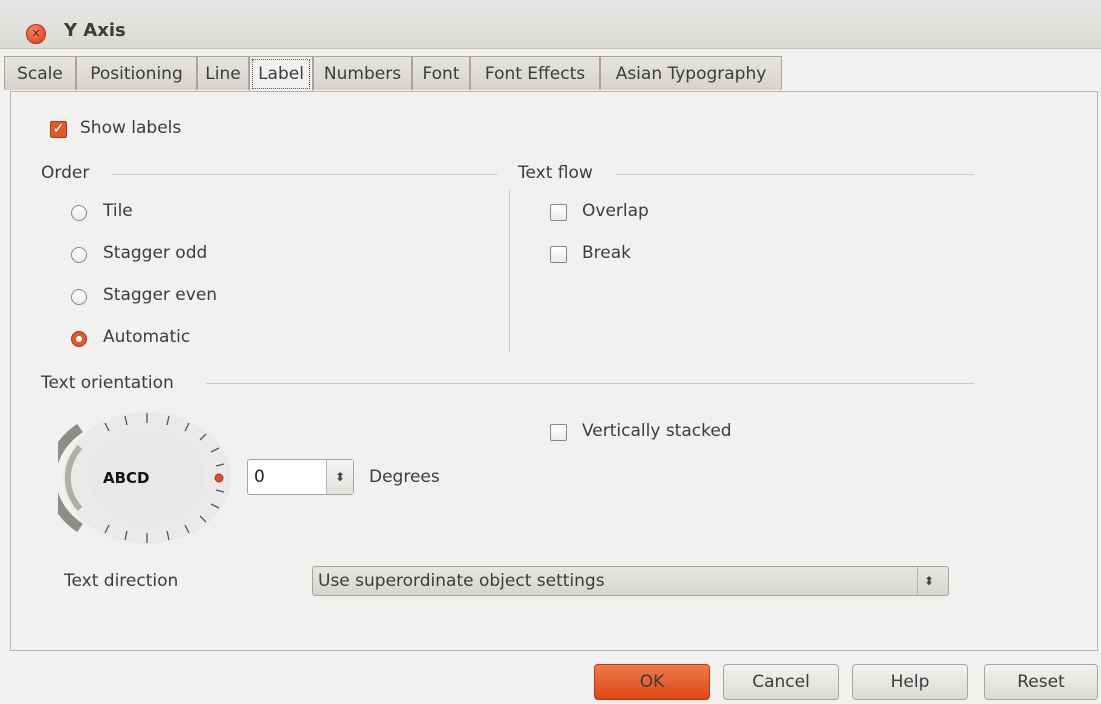 The image size is (1101, 704). I want to click on show-labels-label: Show labels, so click(131, 128).